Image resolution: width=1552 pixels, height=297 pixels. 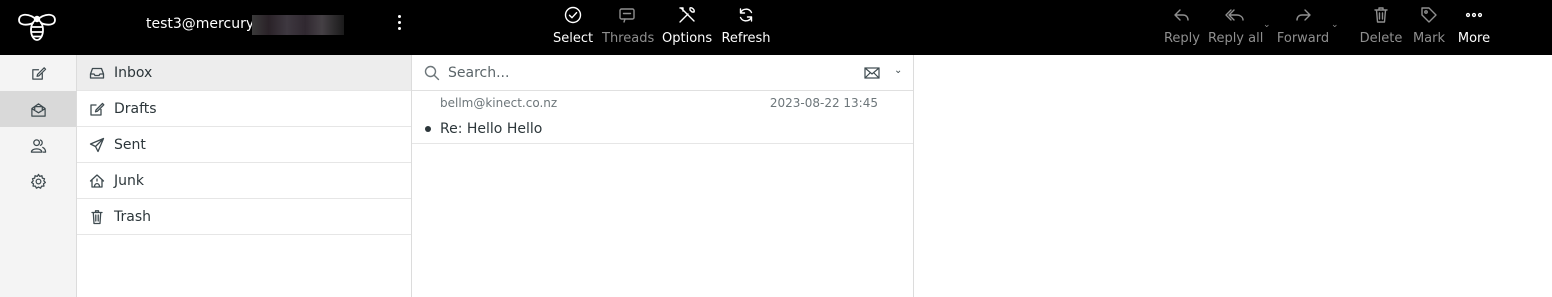 I want to click on forward-button: Forward, so click(x=1303, y=27).